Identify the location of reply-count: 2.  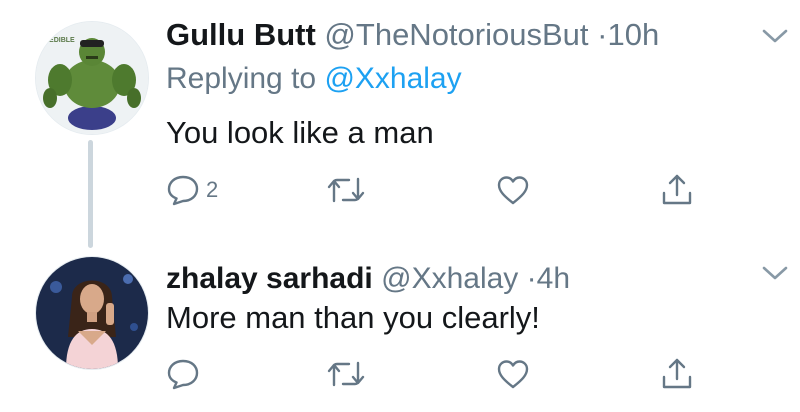
(212, 189).